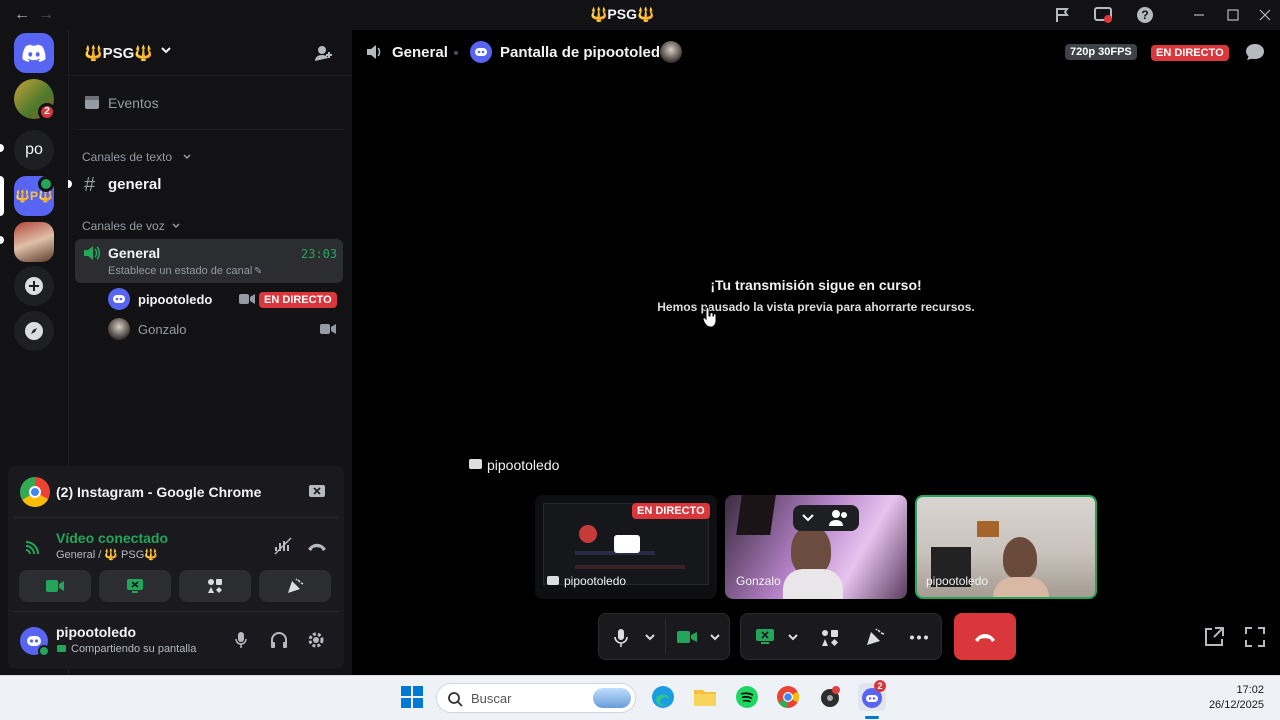 This screenshot has height=720, width=1280. I want to click on minimize-icon, so click(1199, 15).